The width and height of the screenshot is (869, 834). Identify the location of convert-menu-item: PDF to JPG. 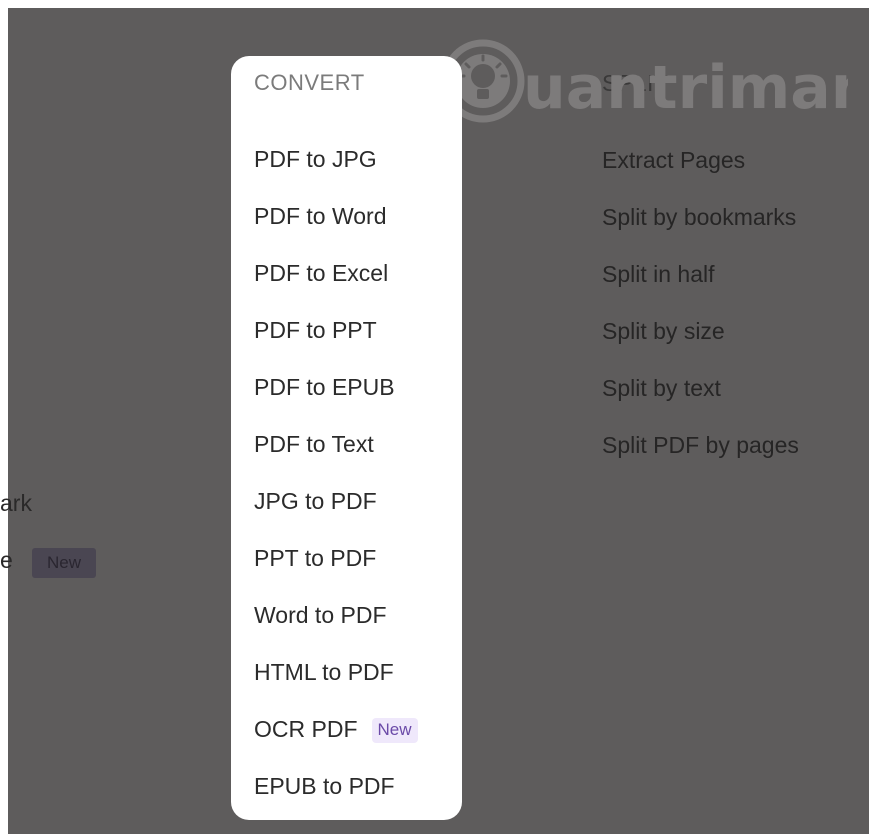
(315, 159).